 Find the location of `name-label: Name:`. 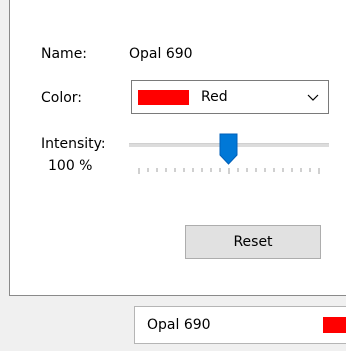

name-label: Name: is located at coordinates (64, 54).